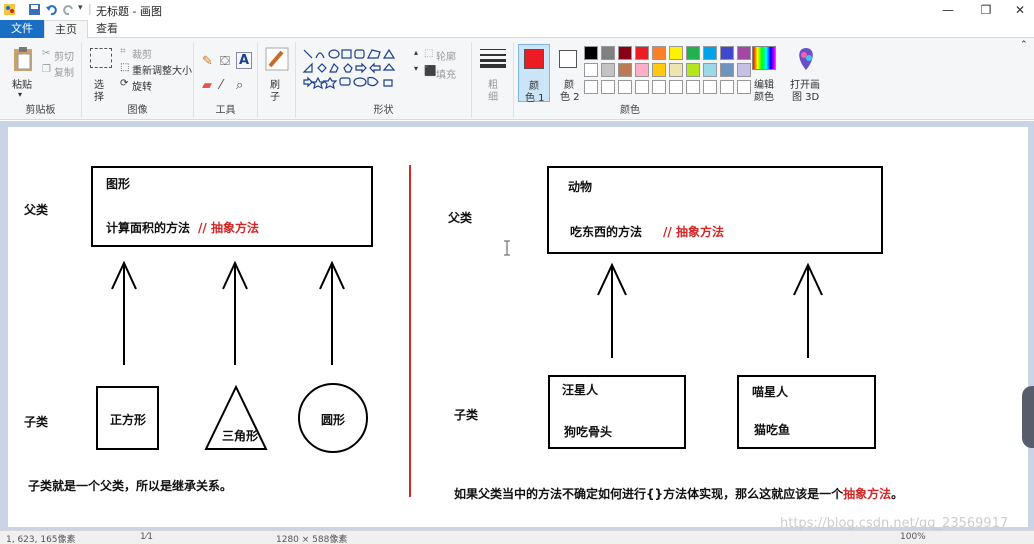 The image size is (1034, 544). I want to click on paste-dropdown-icon: ▾, so click(20, 94).